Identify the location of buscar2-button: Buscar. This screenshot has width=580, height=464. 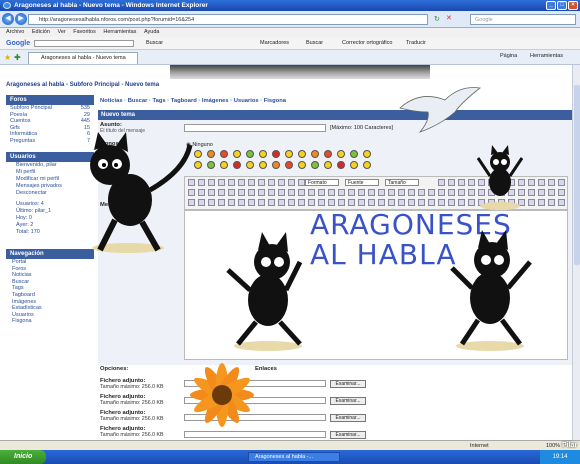
(314, 43).